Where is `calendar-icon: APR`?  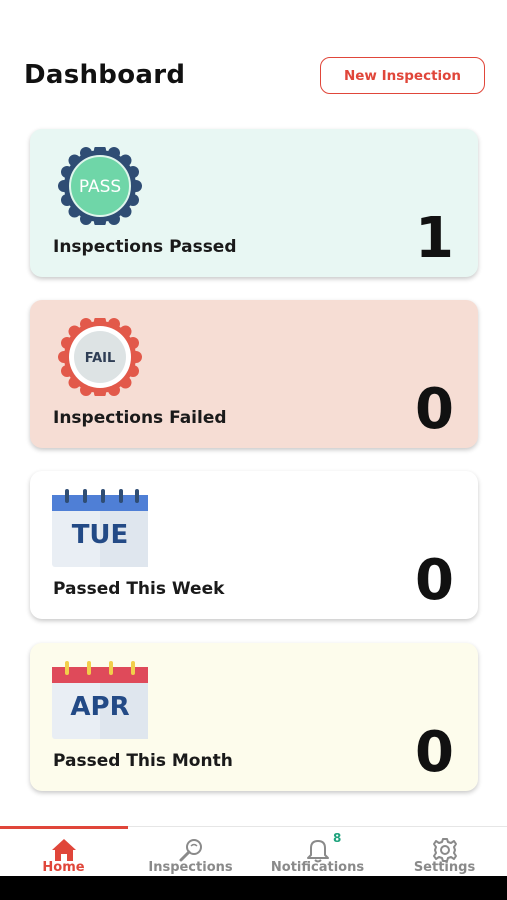 calendar-icon: APR is located at coordinates (100, 700).